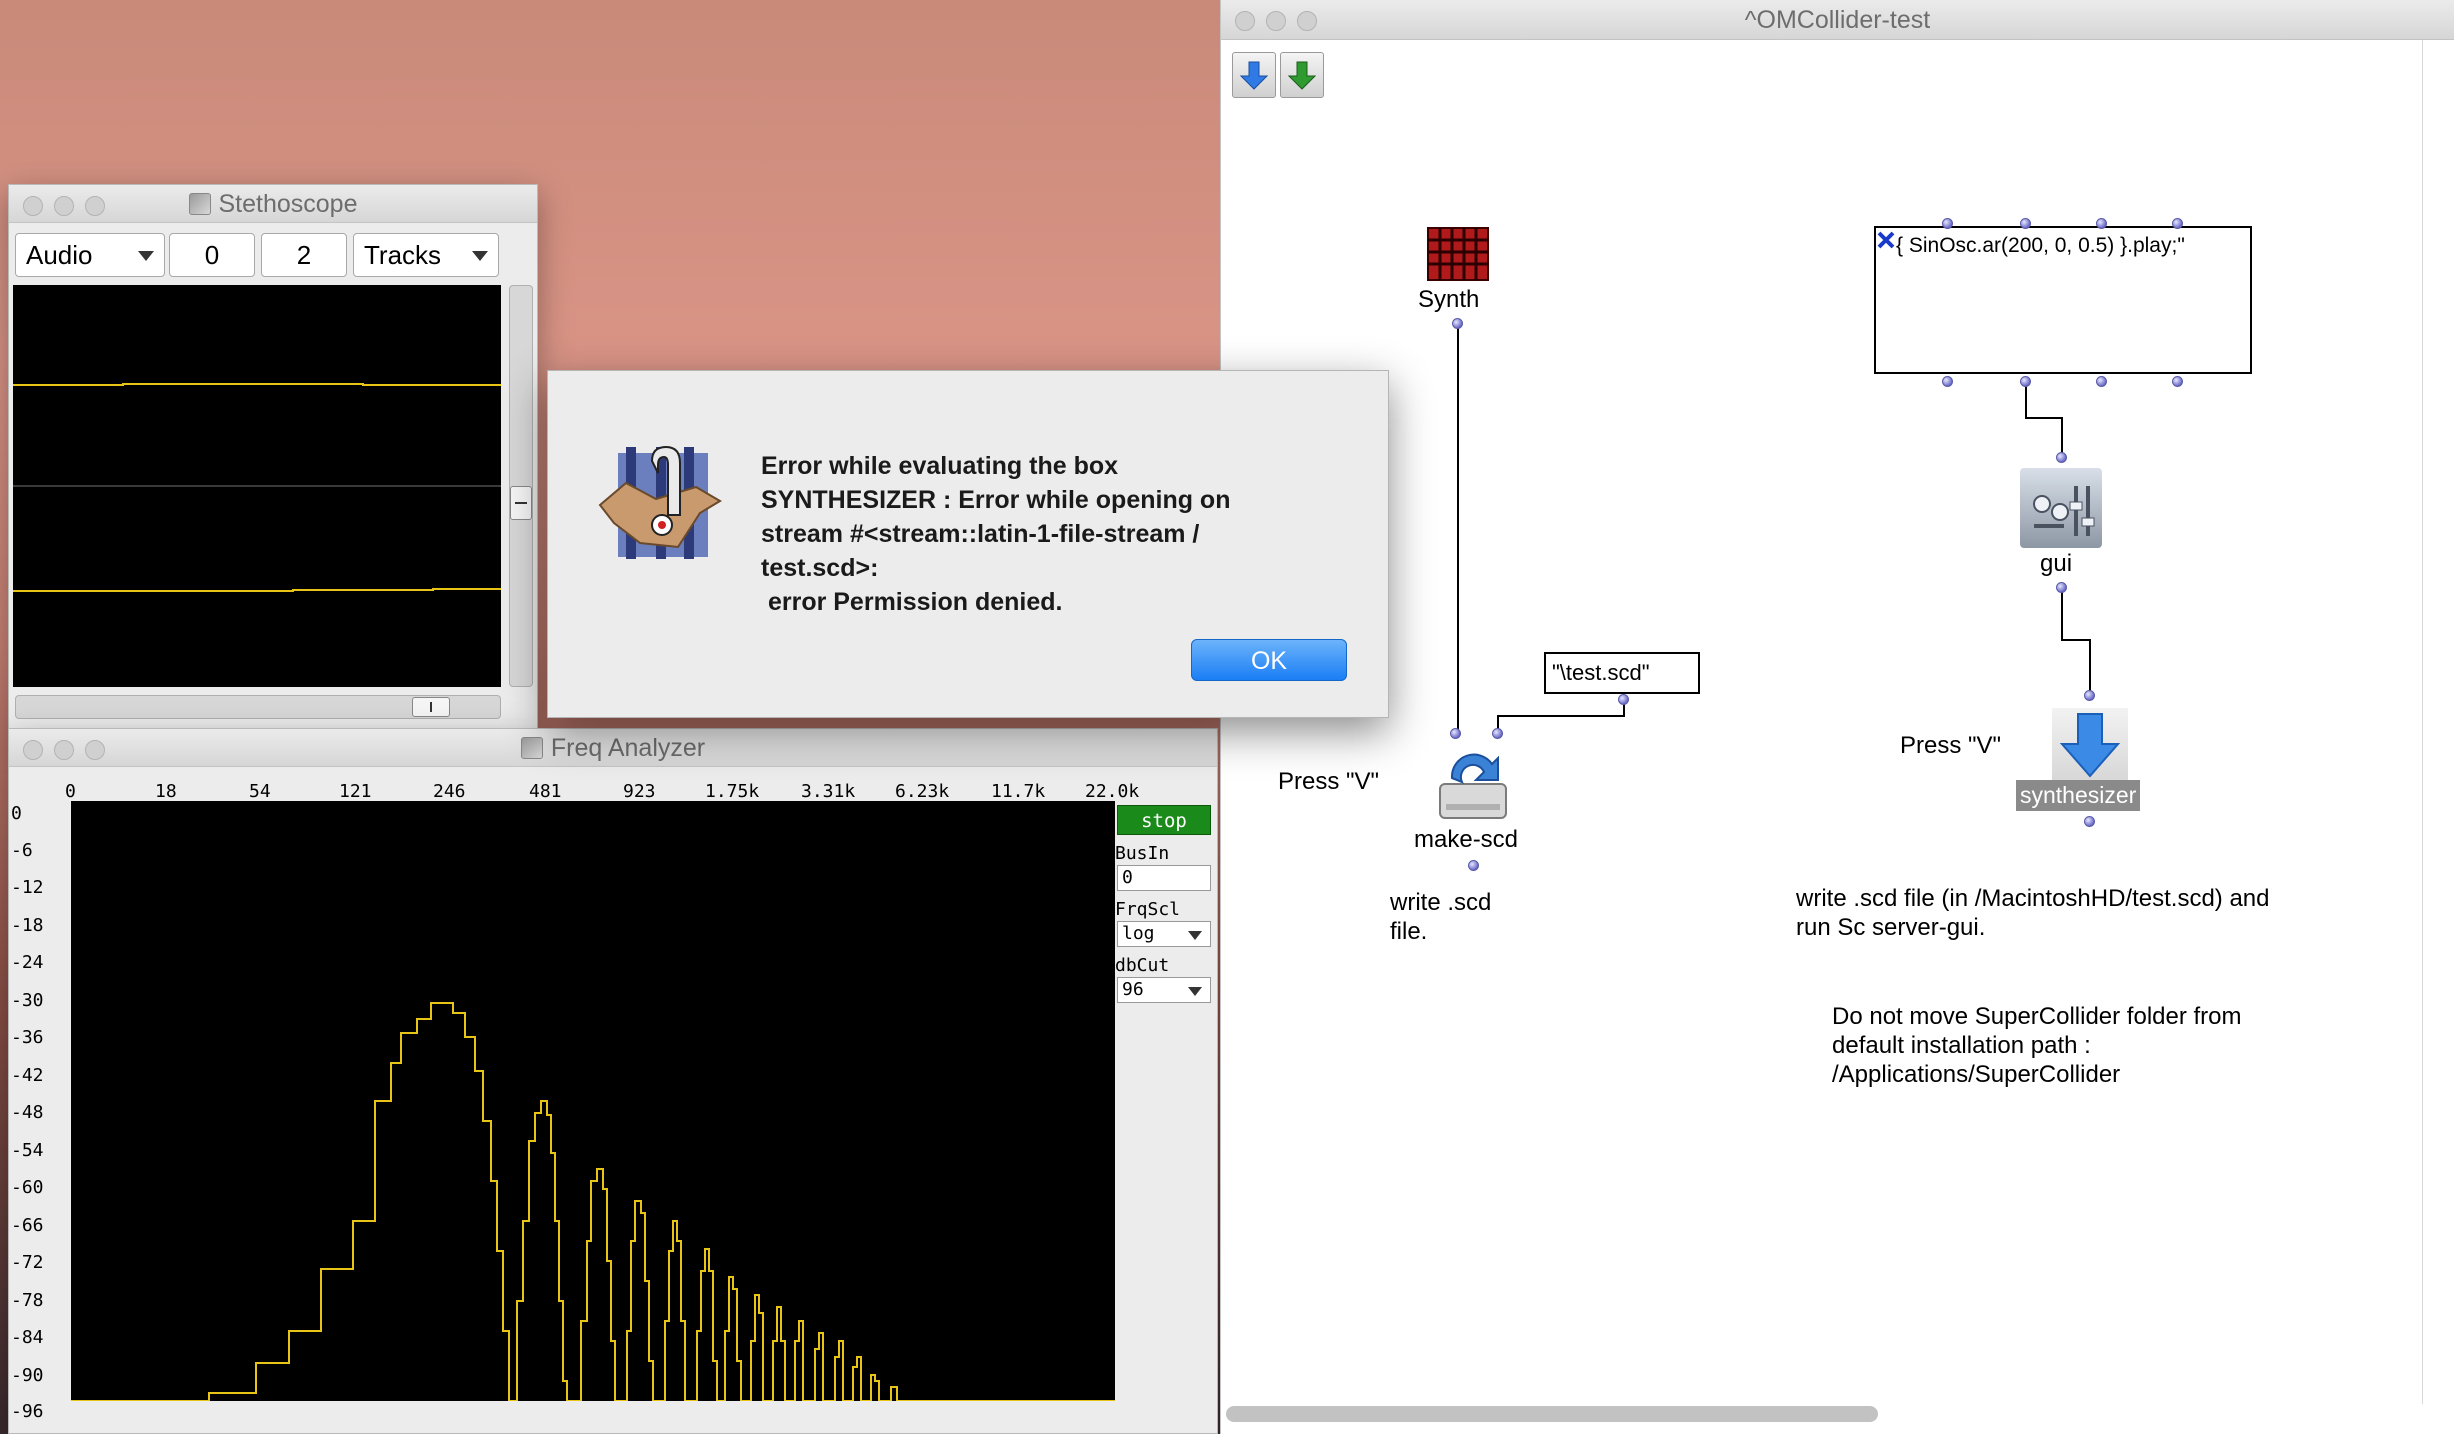  I want to click on make-scd-label: make-scd, so click(1466, 839).